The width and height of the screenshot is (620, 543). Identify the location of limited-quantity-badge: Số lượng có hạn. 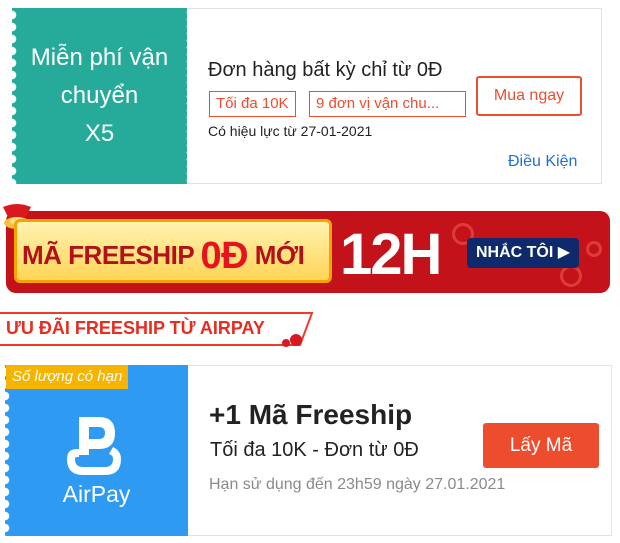
(67, 377).